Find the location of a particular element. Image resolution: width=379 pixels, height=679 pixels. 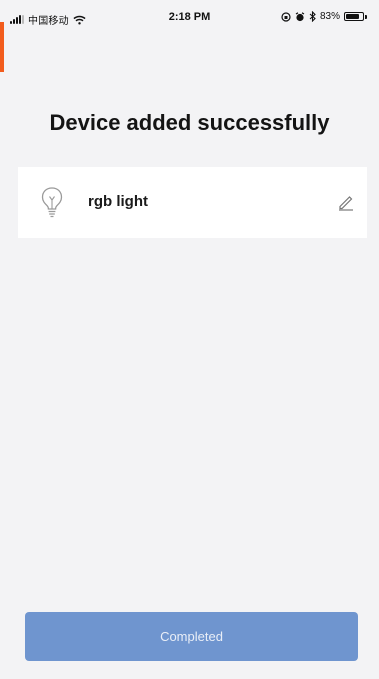

pencil-icon is located at coordinates (346, 202).